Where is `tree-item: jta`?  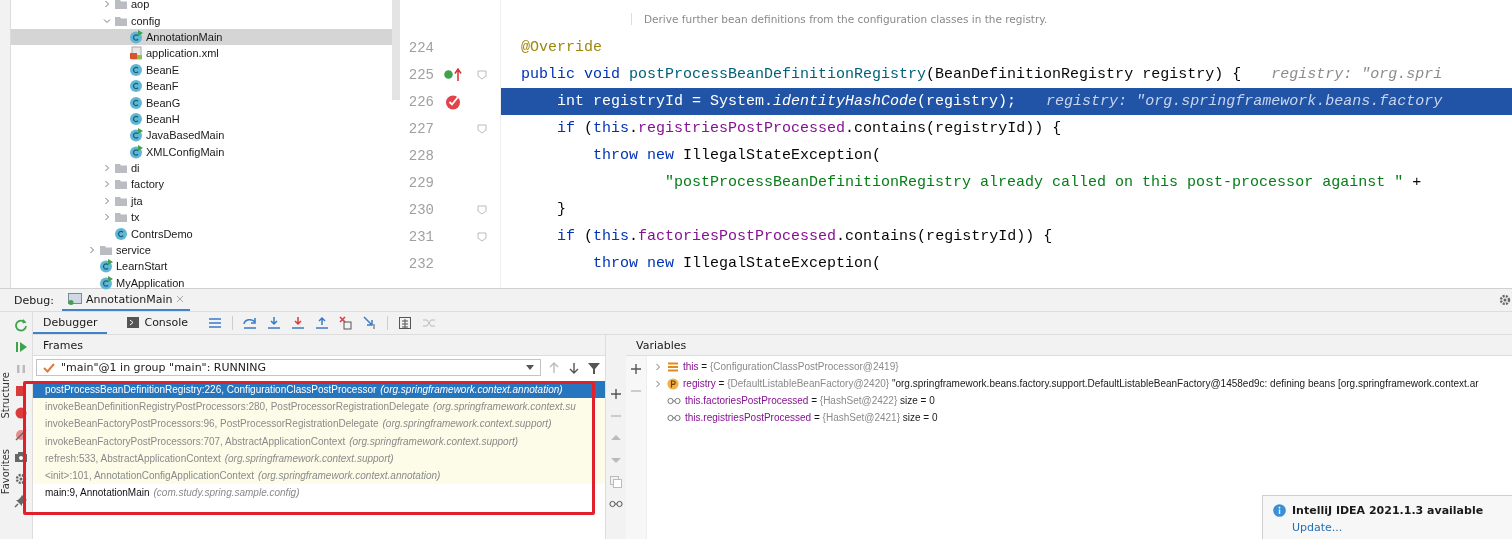
tree-item: jta is located at coordinates (201, 201).